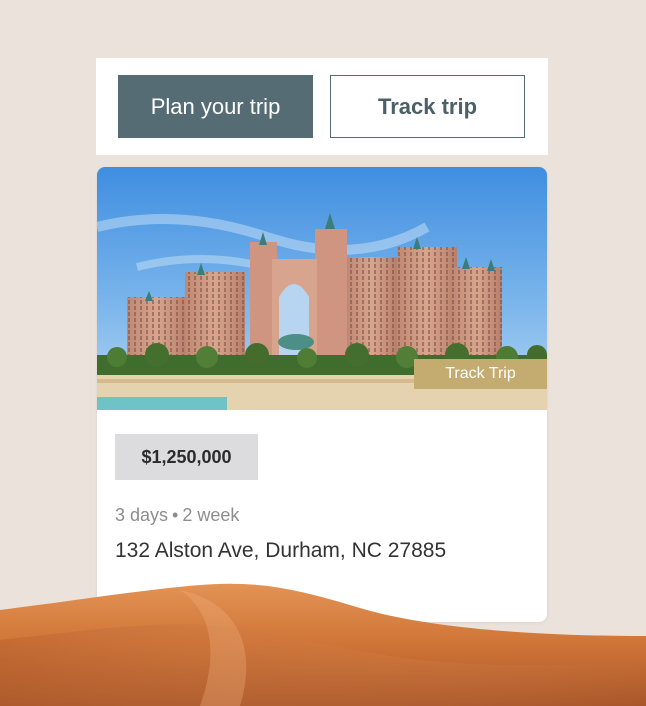  Describe the element at coordinates (281, 550) in the screenshot. I see `listing-address: 132 Alston Ave, Durham, NC 27885` at that location.